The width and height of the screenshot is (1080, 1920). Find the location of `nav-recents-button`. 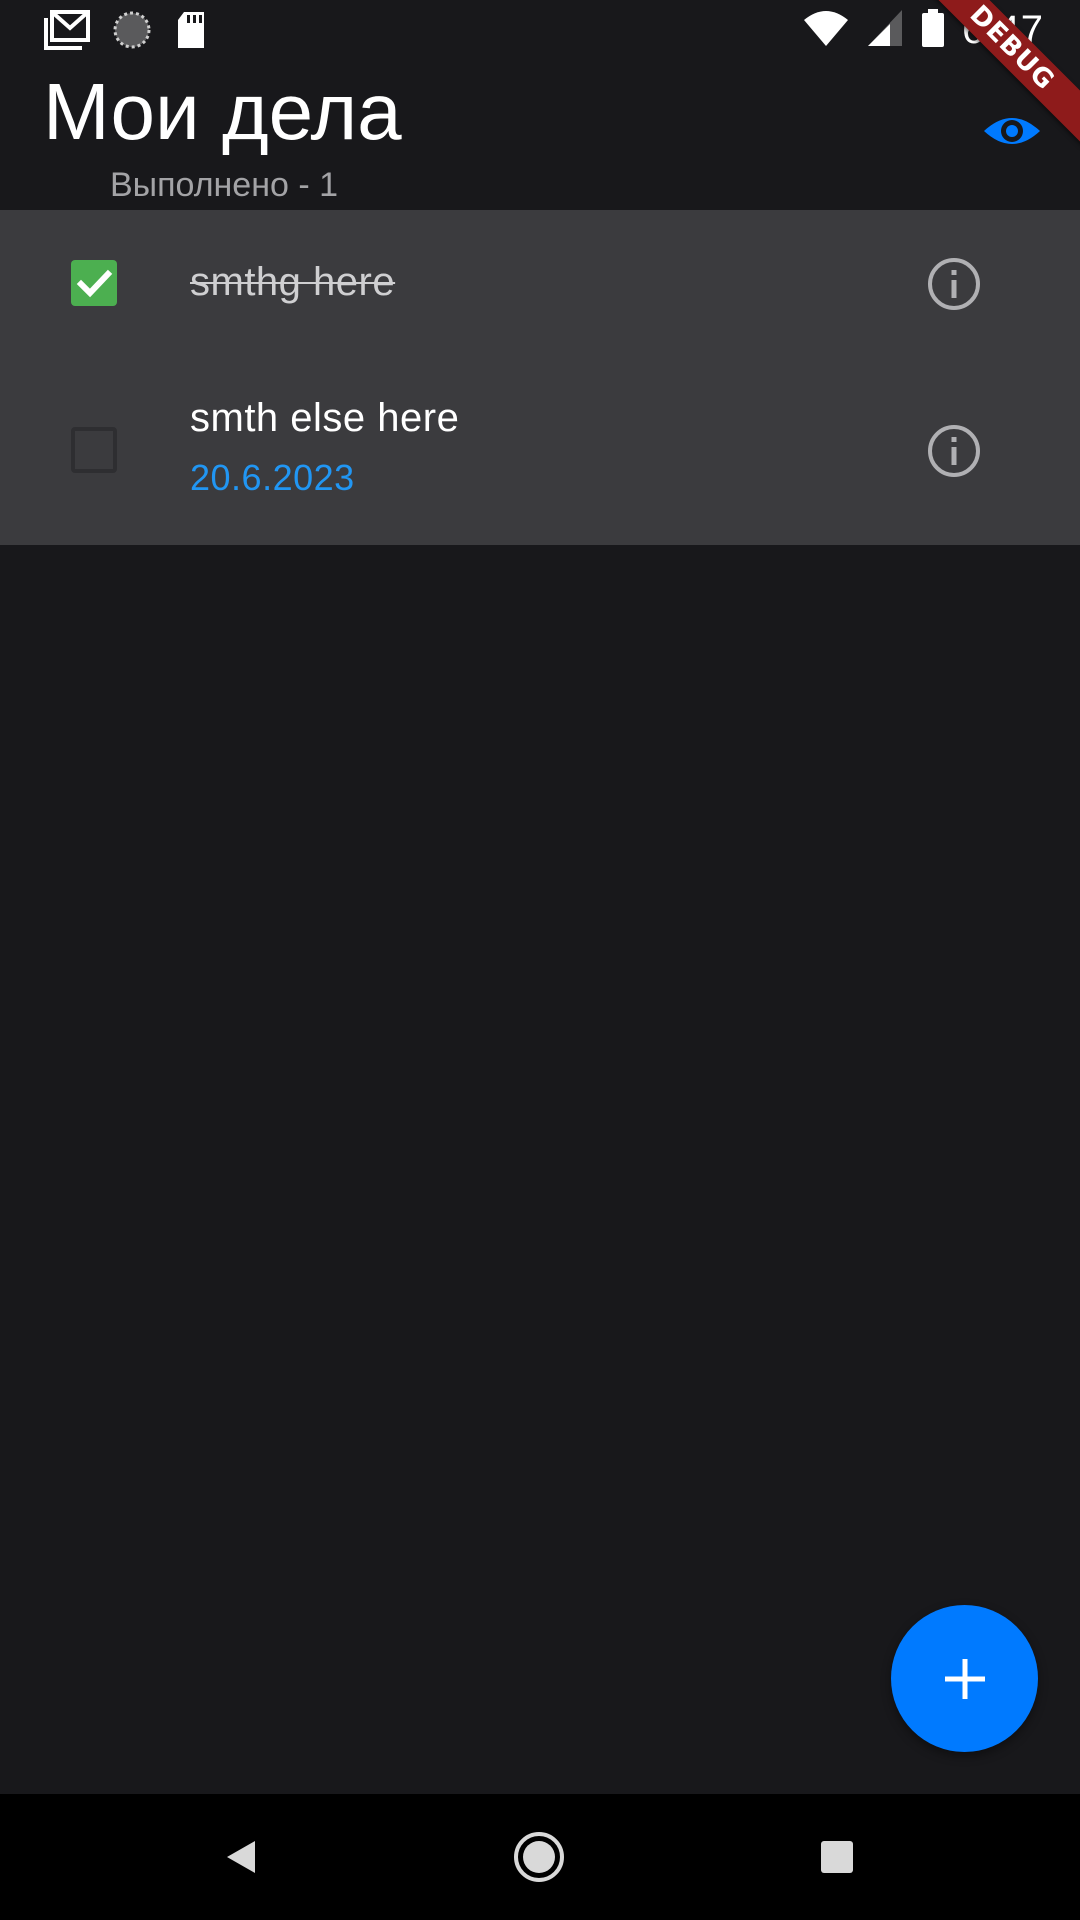

nav-recents-button is located at coordinates (837, 1857).